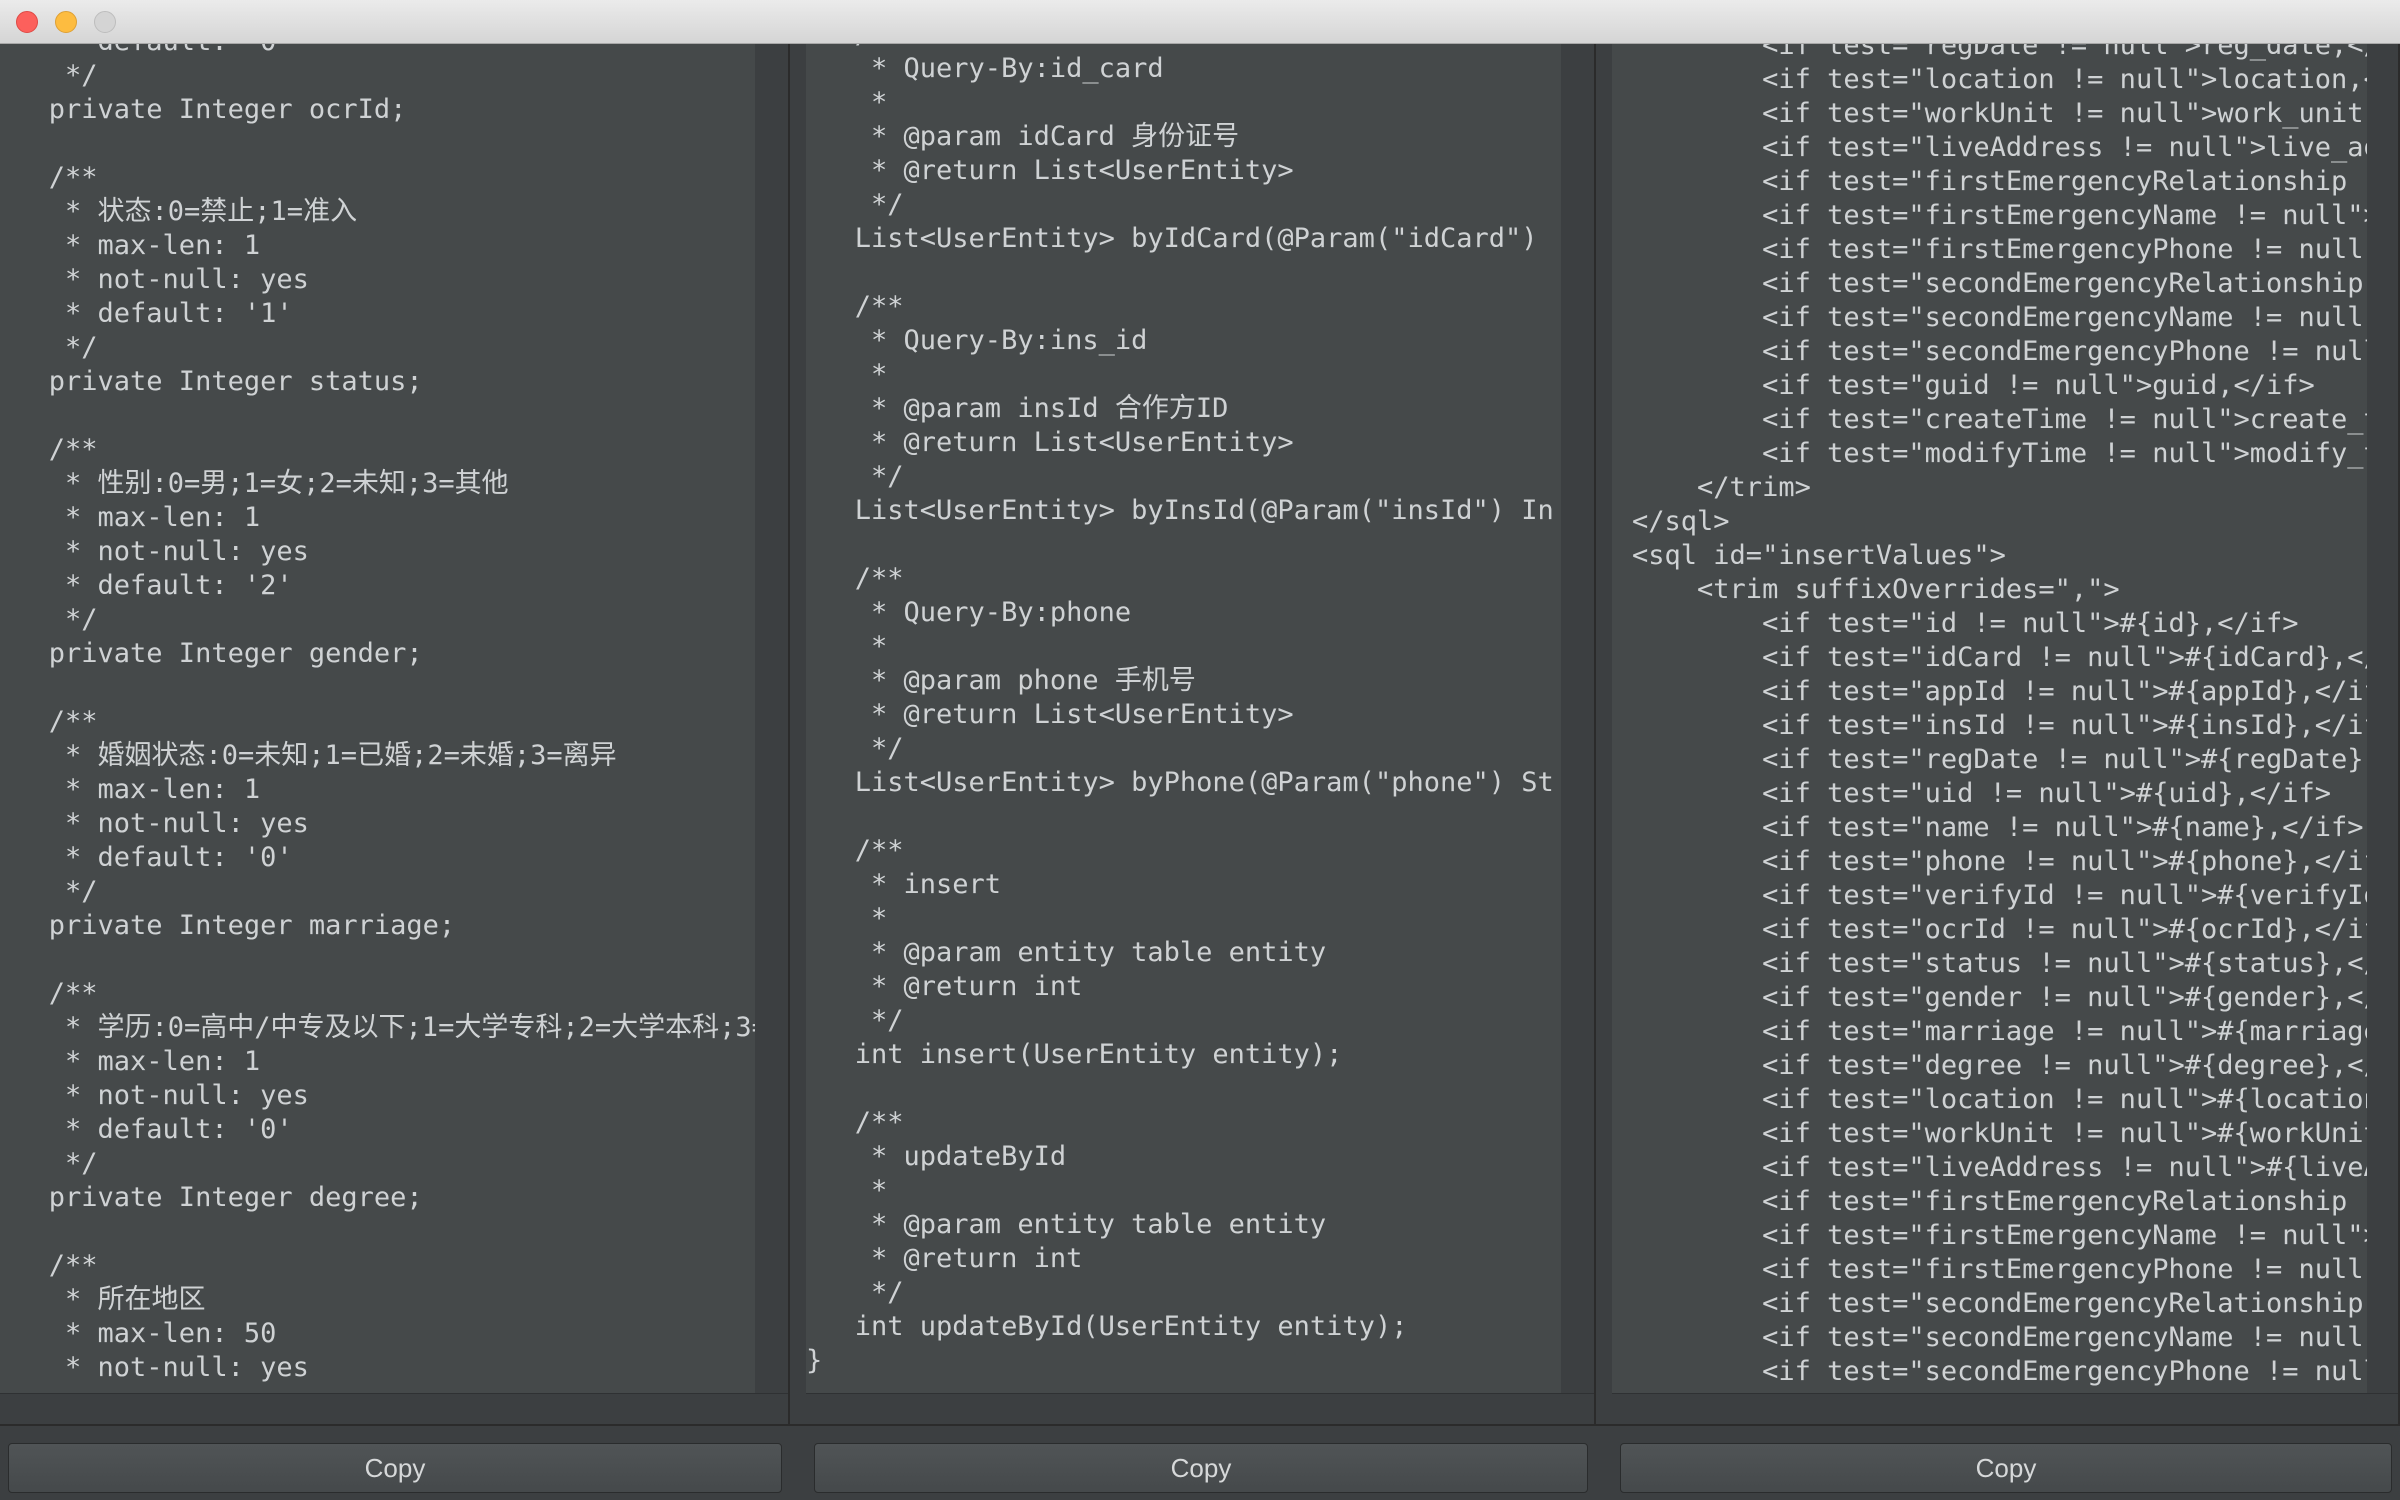  I want to click on code-line: private Integer ocrId;, so click(203, 109).